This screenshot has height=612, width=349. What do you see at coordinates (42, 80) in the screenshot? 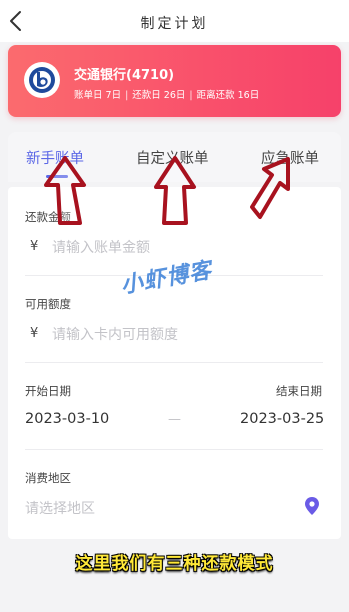
I see `bank-logo-icon` at bounding box center [42, 80].